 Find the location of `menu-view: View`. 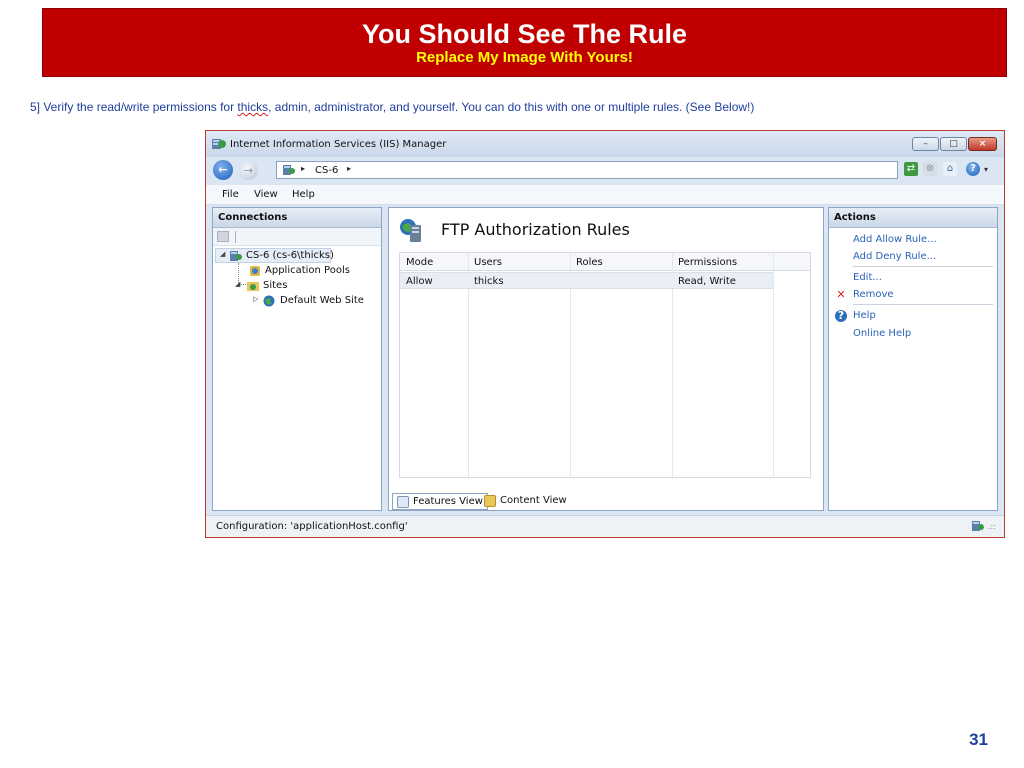

menu-view: View is located at coordinates (266, 194).